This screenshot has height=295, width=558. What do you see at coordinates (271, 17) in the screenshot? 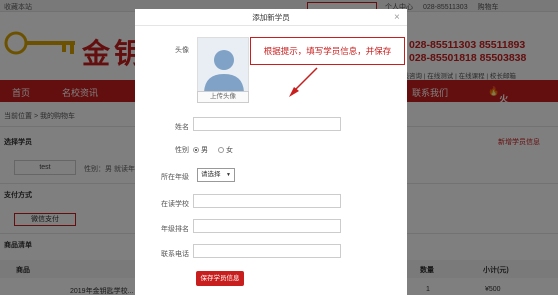
I see `dialog-title: 添加新学员` at bounding box center [271, 17].